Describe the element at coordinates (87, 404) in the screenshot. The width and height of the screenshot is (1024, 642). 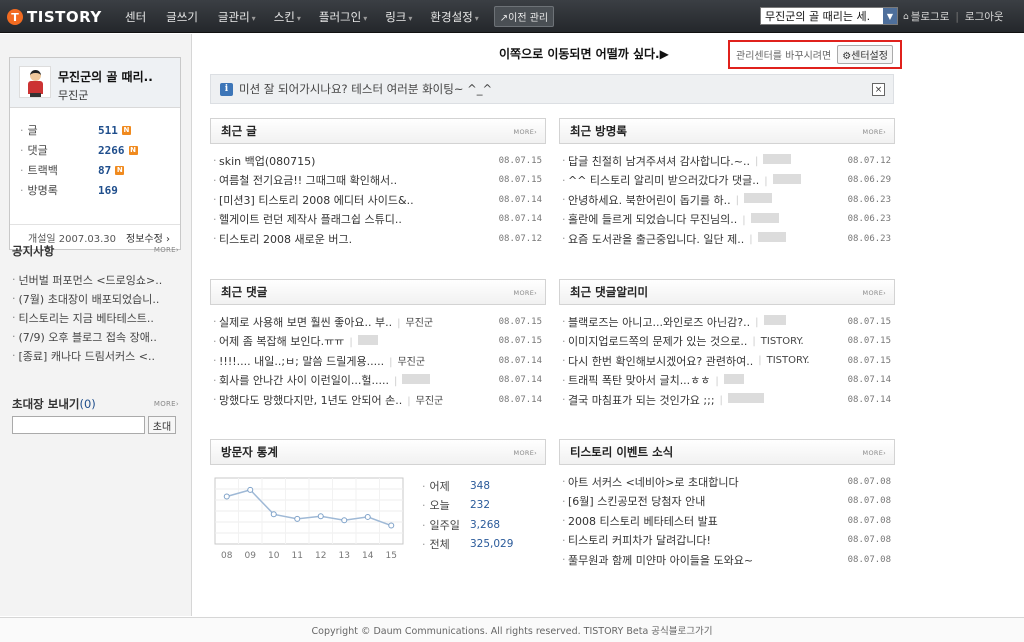
I see `invite-count: (0)` at that location.